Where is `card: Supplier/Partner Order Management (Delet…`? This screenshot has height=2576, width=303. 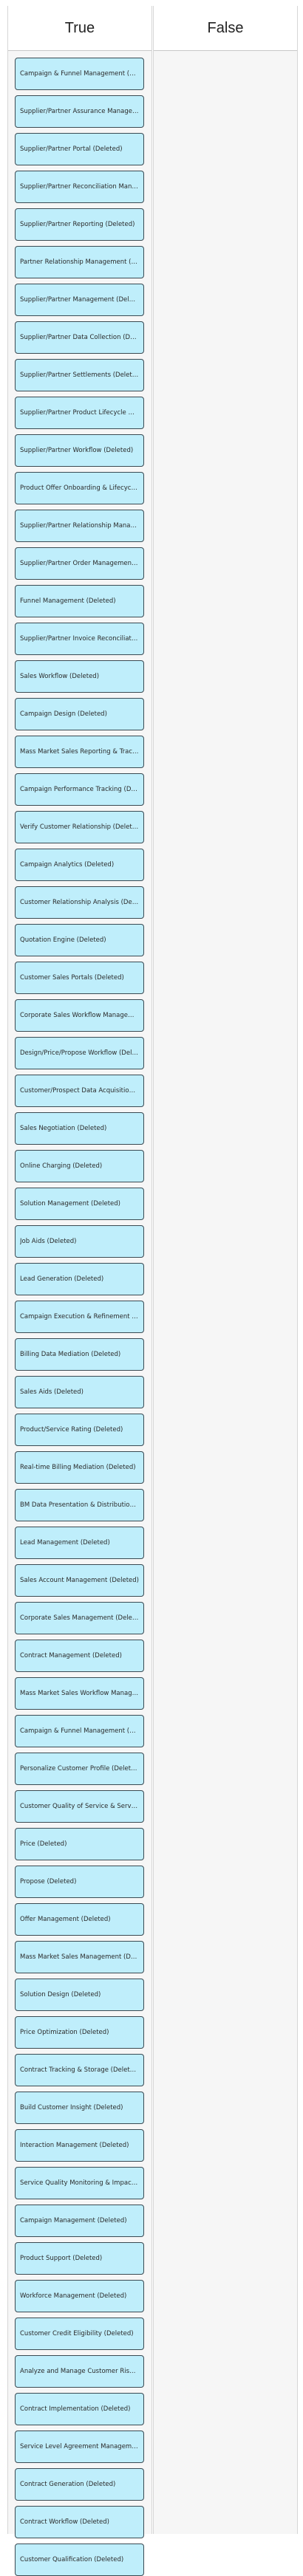 card: Supplier/Partner Order Management (Delet… is located at coordinates (79, 563).